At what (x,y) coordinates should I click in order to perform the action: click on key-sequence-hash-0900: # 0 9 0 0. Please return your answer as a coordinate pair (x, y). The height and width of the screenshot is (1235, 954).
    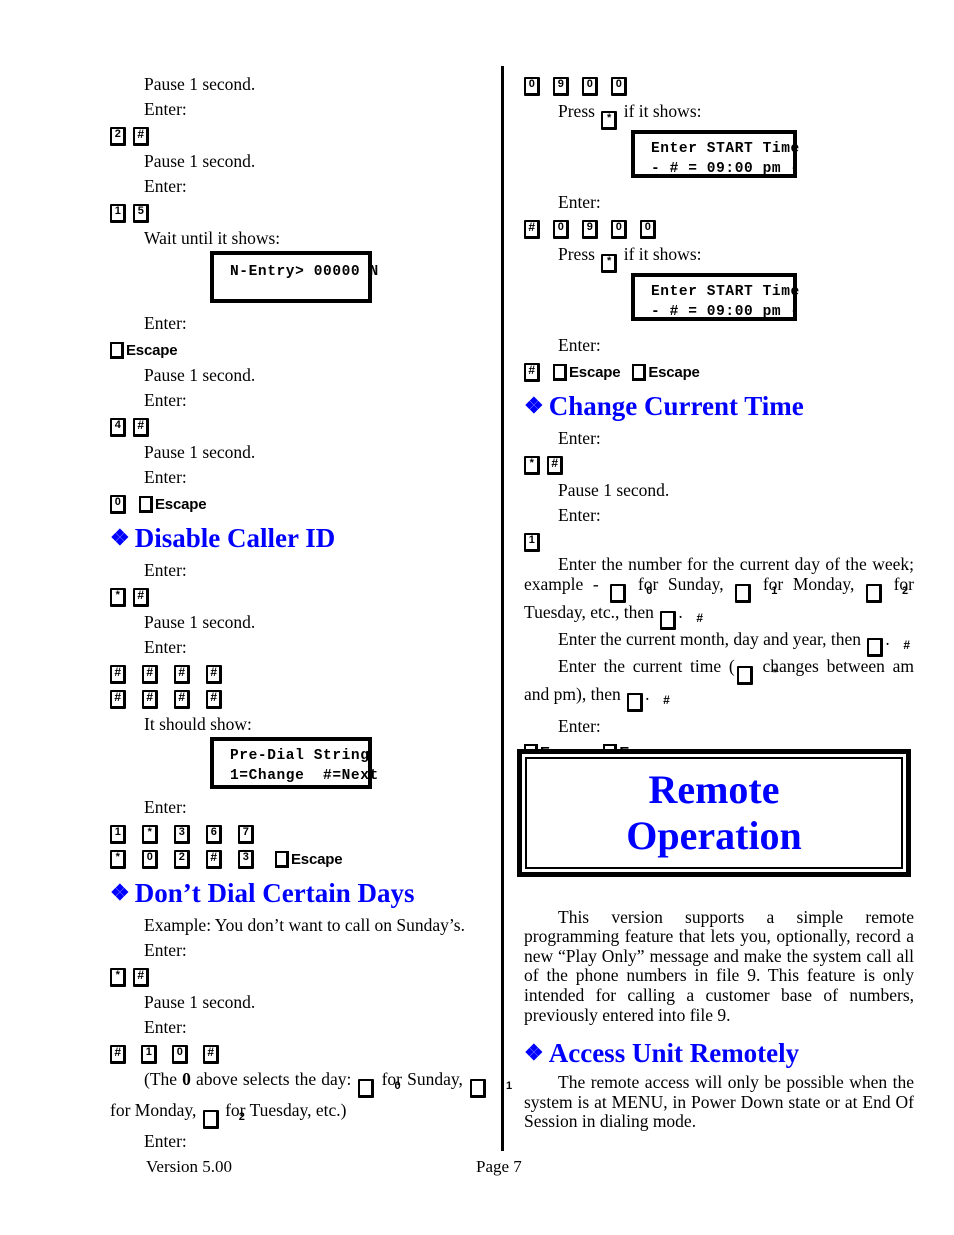
    Looking at the image, I should click on (719, 229).